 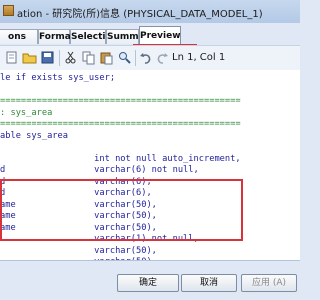 What do you see at coordinates (130, 36) in the screenshot?
I see `tab-summary: Summary` at bounding box center [130, 36].